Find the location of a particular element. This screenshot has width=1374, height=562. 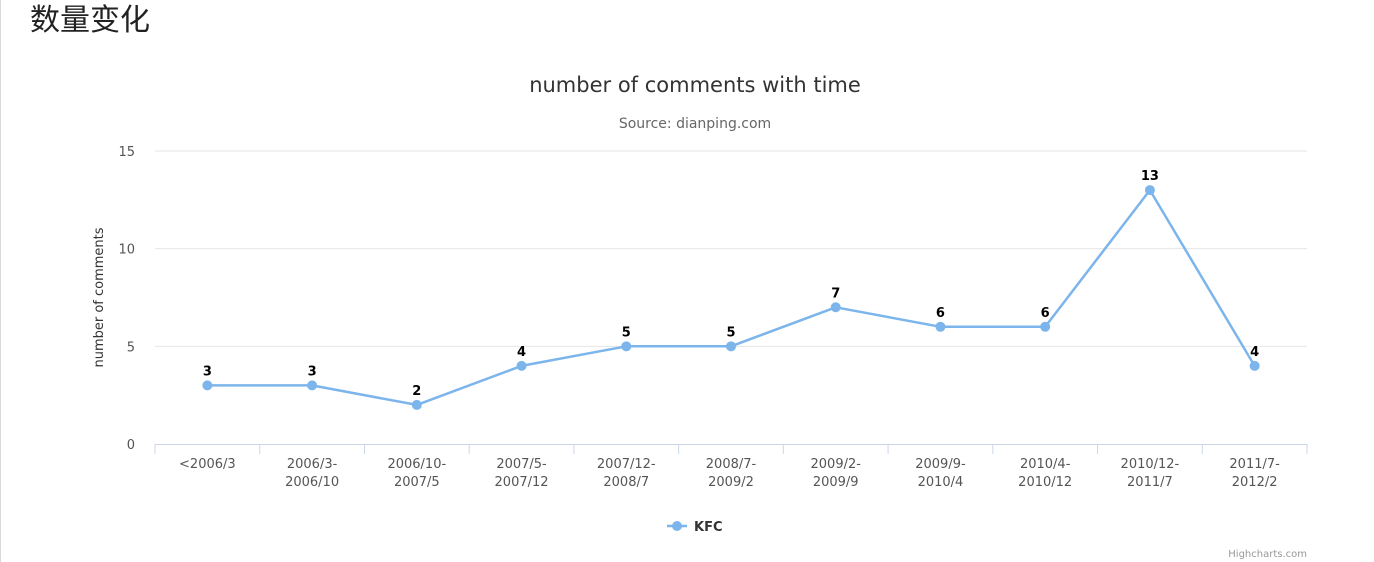

x-tick-label-line: 2009/2 is located at coordinates (731, 482).